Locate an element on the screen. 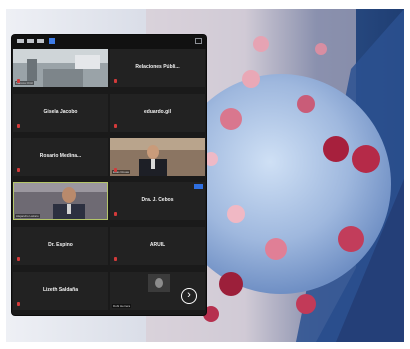  fullscreen-icon is located at coordinates (198, 41).